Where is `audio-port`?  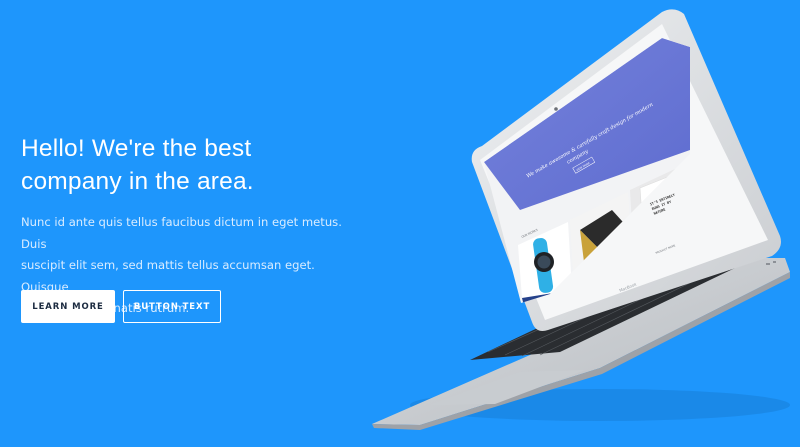 audio-port is located at coordinates (774, 262).